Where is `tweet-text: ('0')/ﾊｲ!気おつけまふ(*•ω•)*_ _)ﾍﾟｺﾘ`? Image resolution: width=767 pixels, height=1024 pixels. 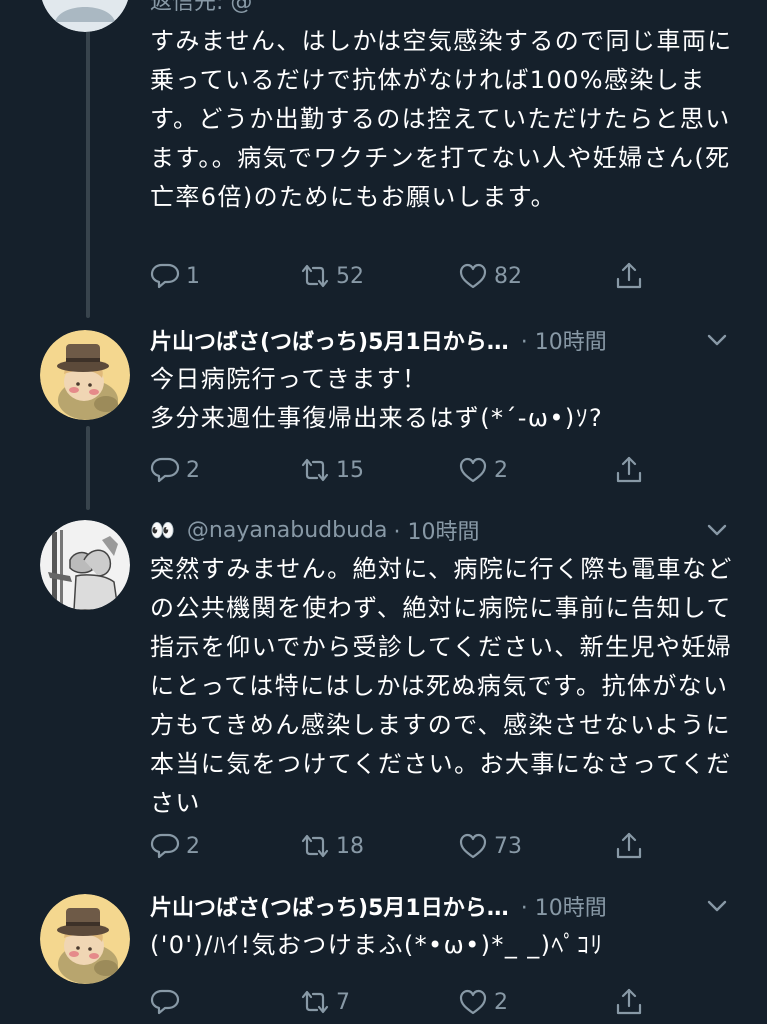 tweet-text: ('0')/ﾊｲ!気おつけまふ(*•ω•)*_ _)ﾍﾟｺﾘ is located at coordinates (377, 945).